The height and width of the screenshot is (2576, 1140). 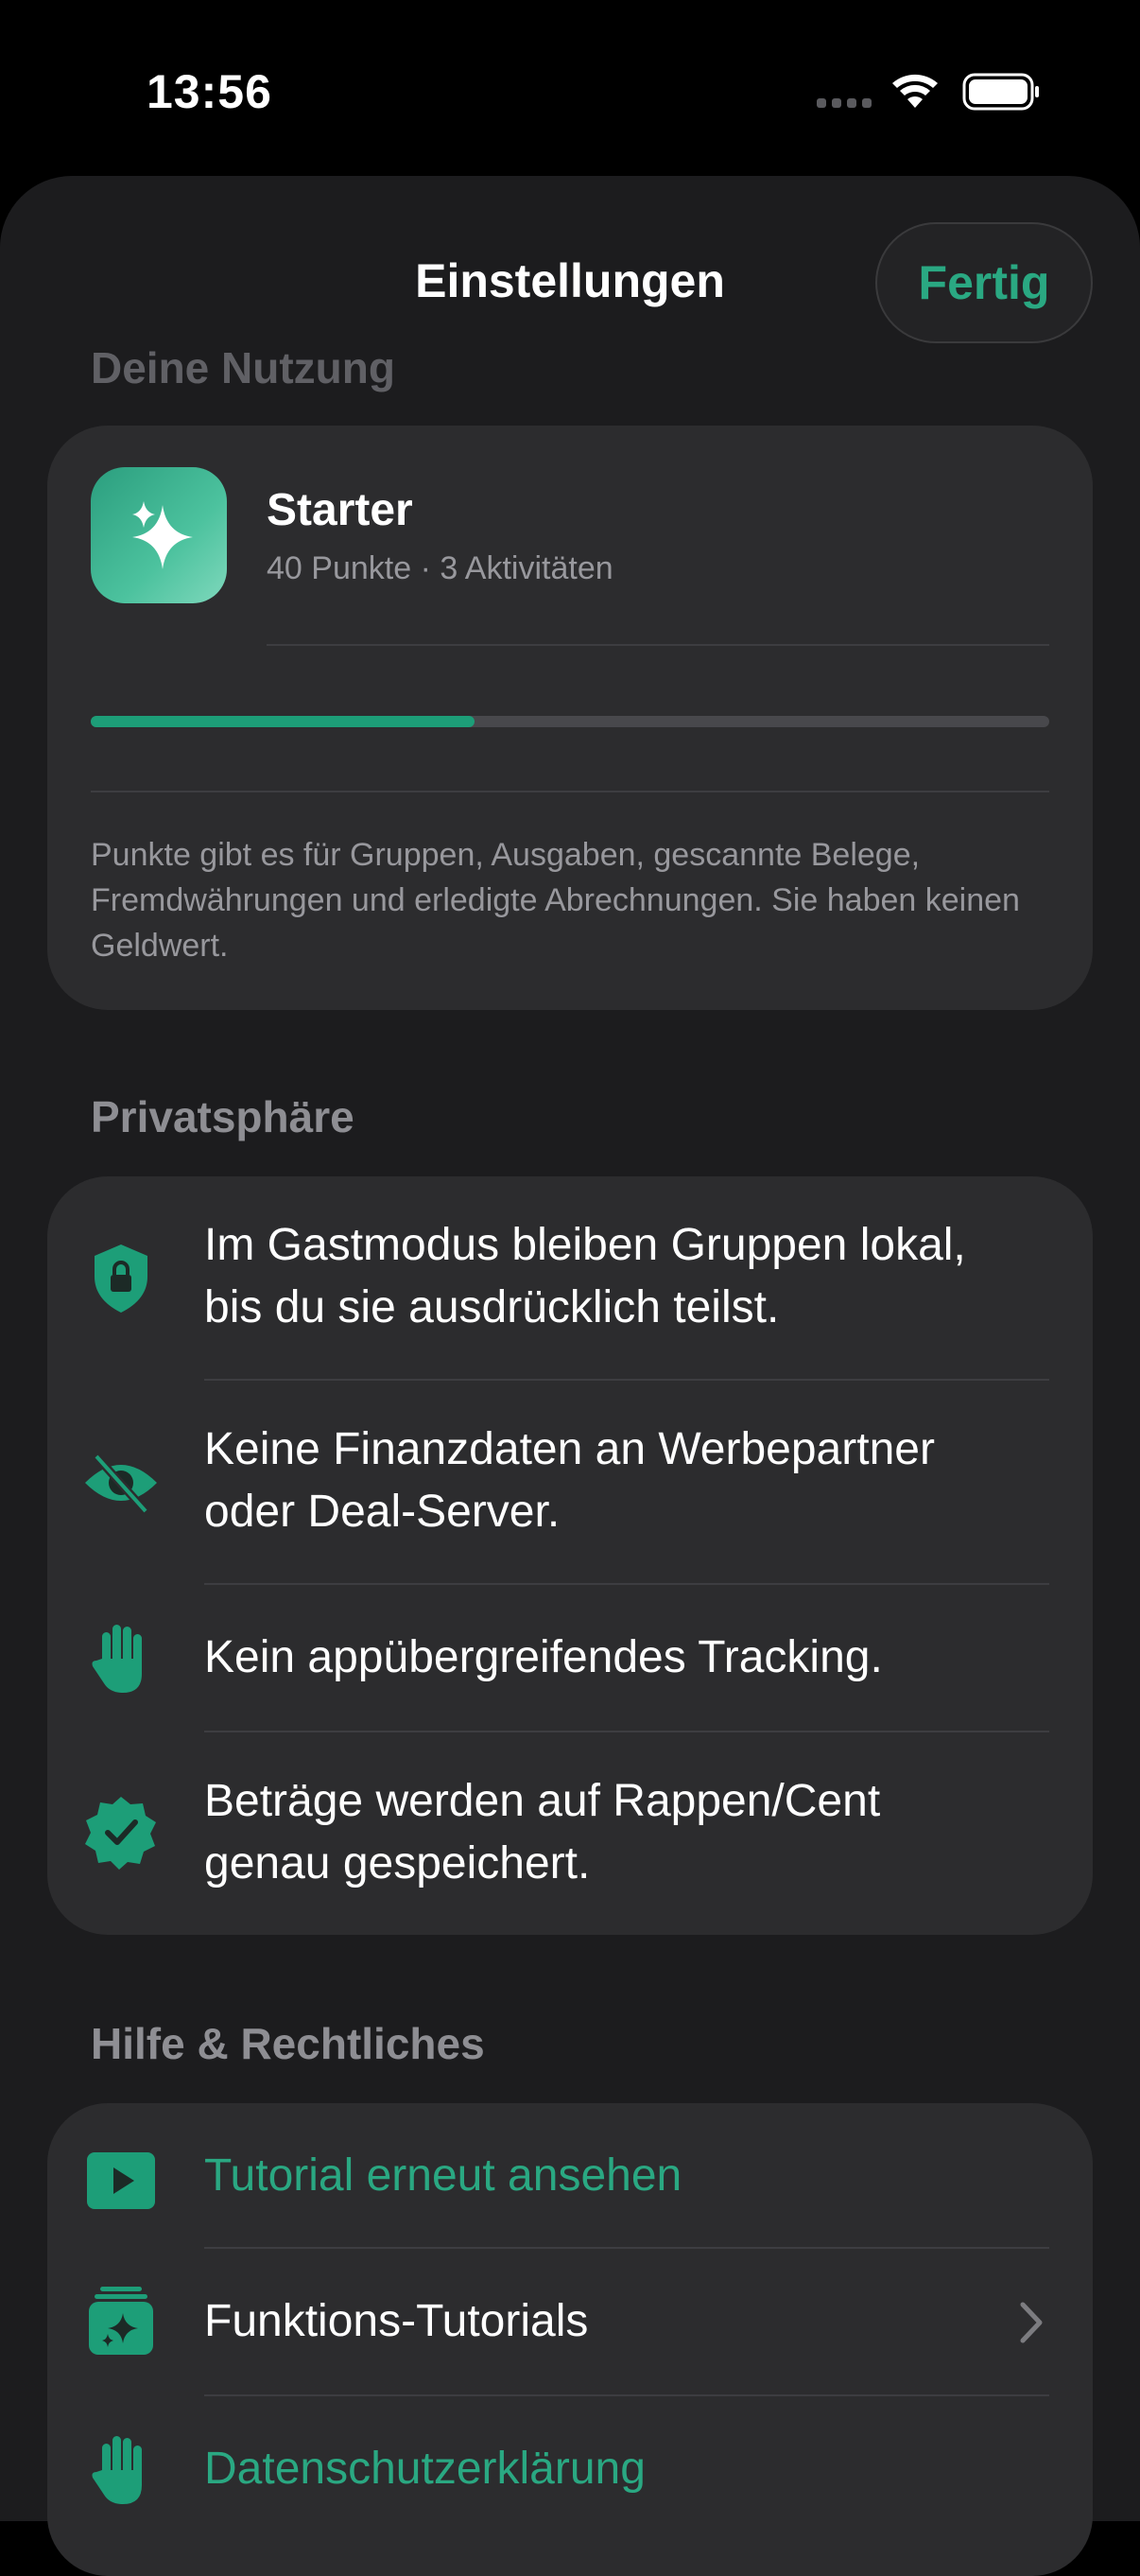 I want to click on help-item-label: Funktions-Tutorials, so click(x=396, y=2321).